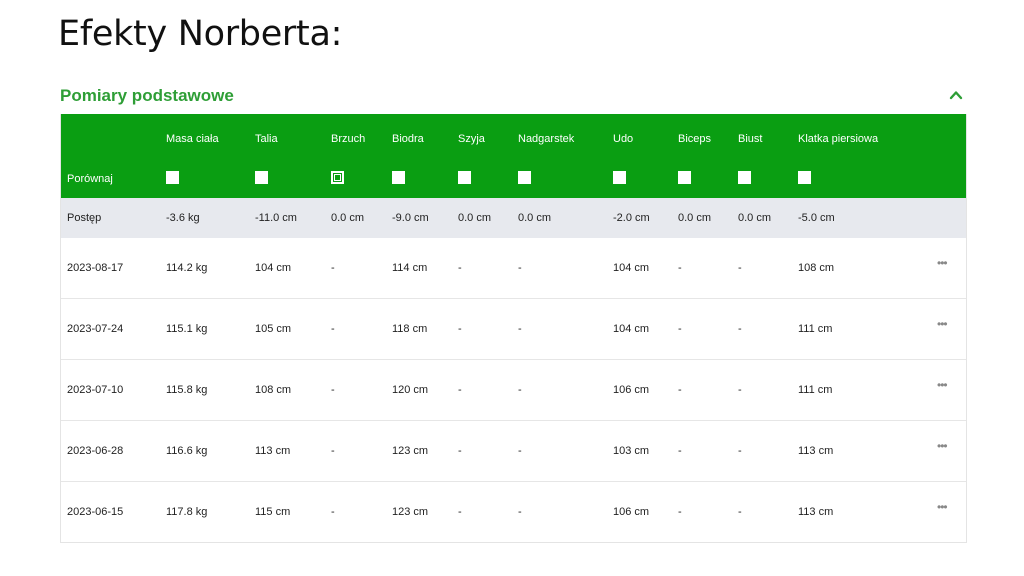  I want to click on cell-value: 114 cm, so click(410, 268).